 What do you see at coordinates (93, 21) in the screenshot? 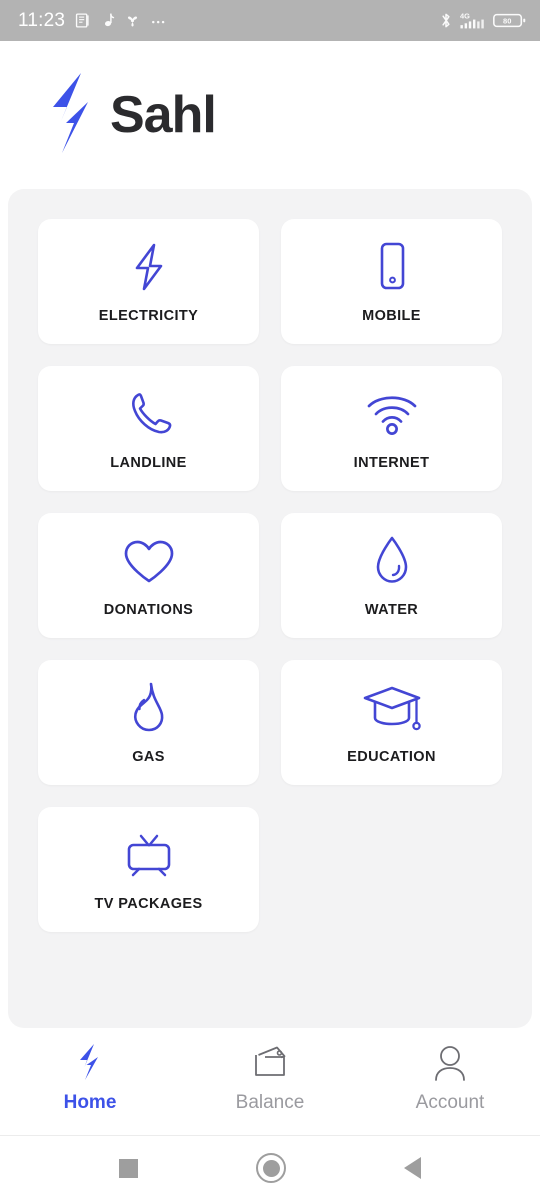
I see `status-bar-left: 11:23` at bounding box center [93, 21].